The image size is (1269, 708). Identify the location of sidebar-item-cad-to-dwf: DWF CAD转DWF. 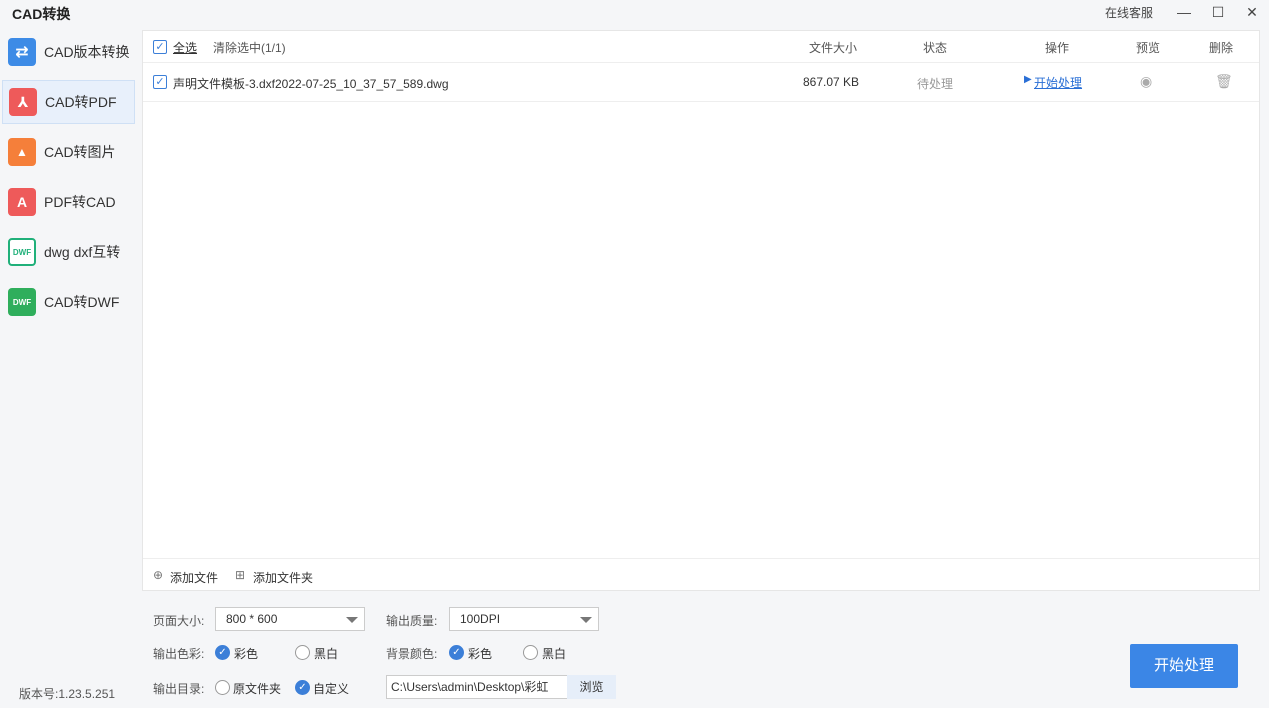
(68, 302).